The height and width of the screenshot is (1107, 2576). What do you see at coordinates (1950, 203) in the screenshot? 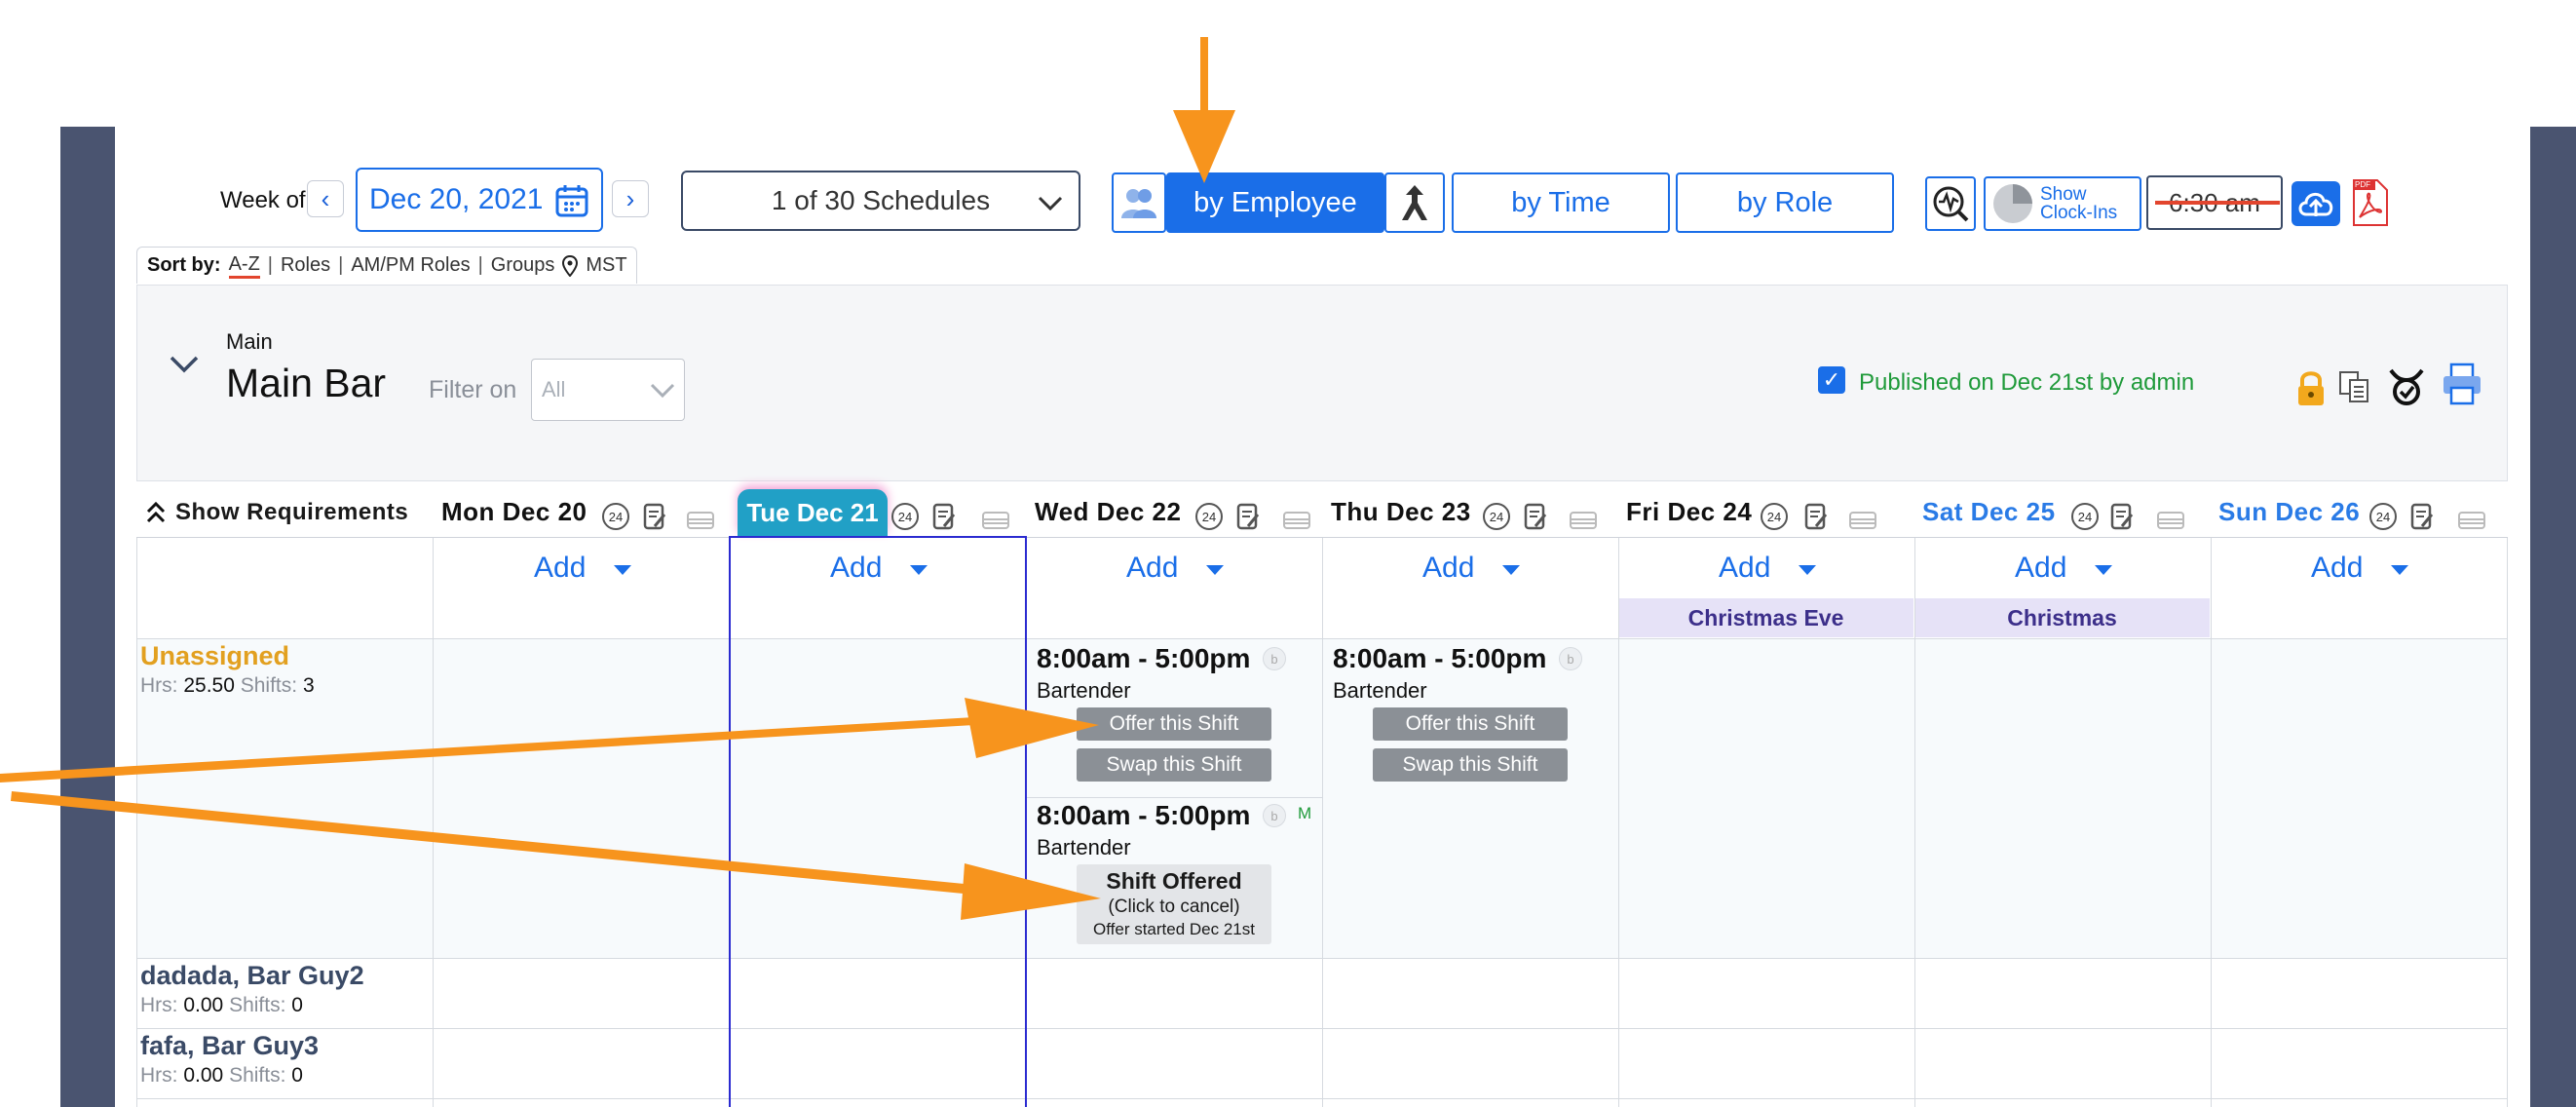
I see `activity-button` at bounding box center [1950, 203].